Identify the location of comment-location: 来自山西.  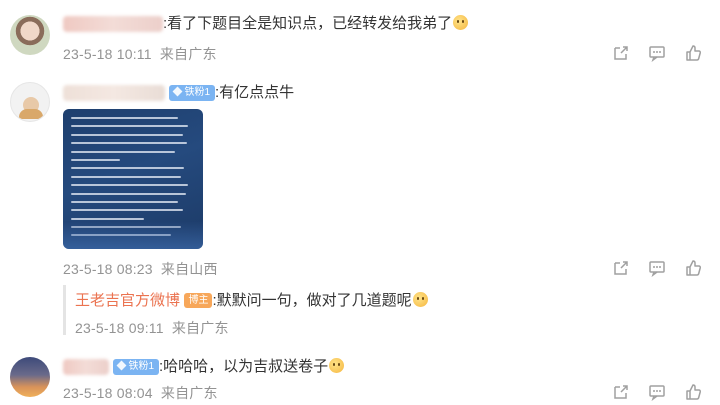
(189, 269).